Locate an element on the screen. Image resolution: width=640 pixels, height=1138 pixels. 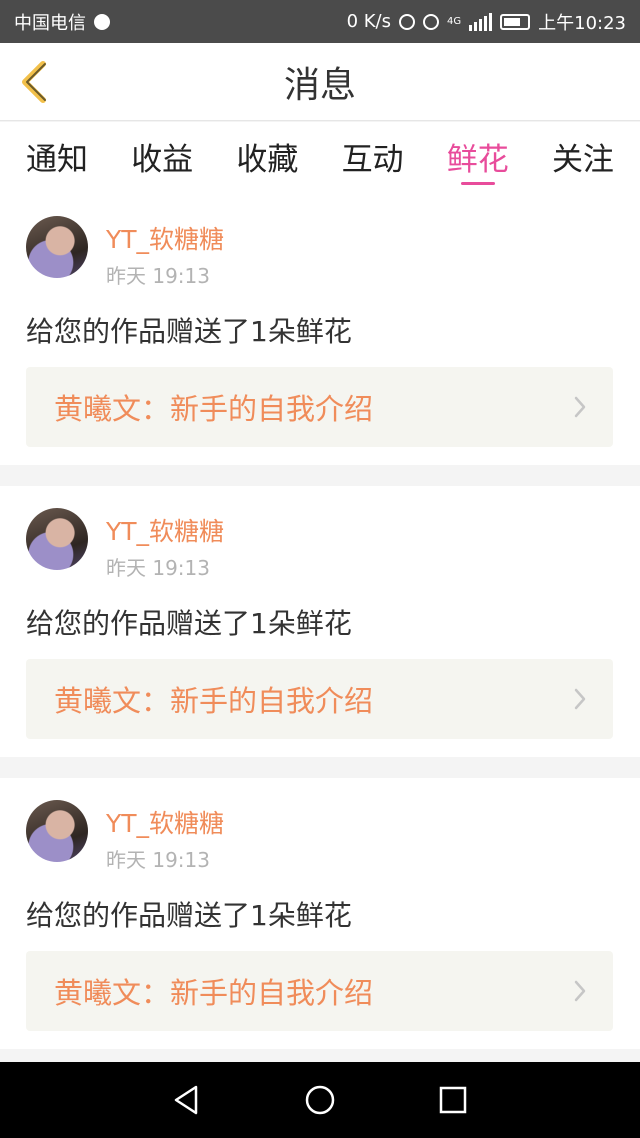
back-button is located at coordinates (34, 82).